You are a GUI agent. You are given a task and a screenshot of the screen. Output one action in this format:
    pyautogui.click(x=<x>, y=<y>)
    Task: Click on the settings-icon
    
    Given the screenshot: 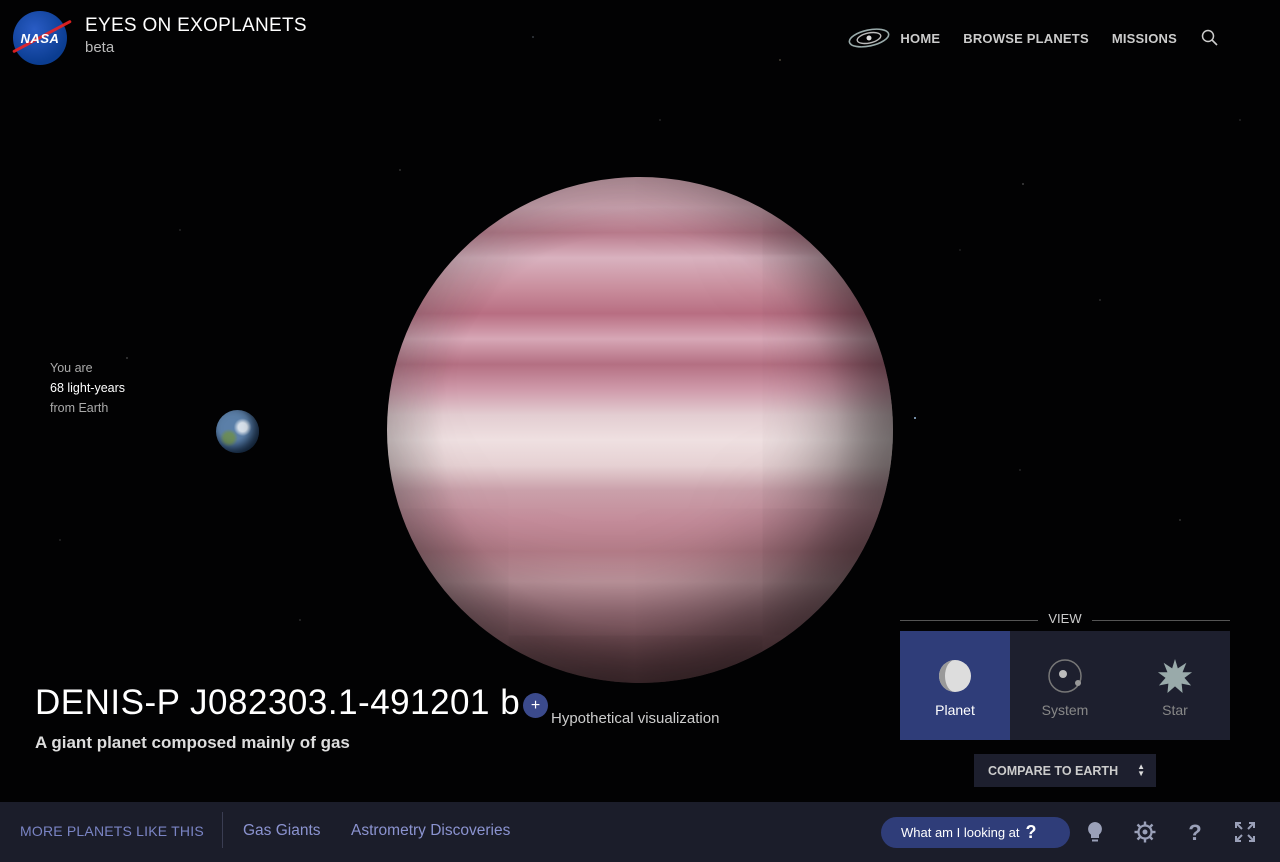 What is the action you would take?
    pyautogui.click(x=1145, y=832)
    